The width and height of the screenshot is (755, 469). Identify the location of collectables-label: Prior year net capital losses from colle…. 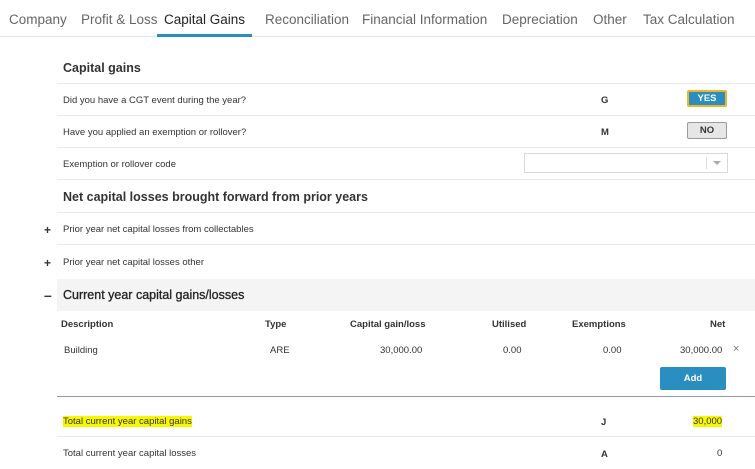
(158, 229).